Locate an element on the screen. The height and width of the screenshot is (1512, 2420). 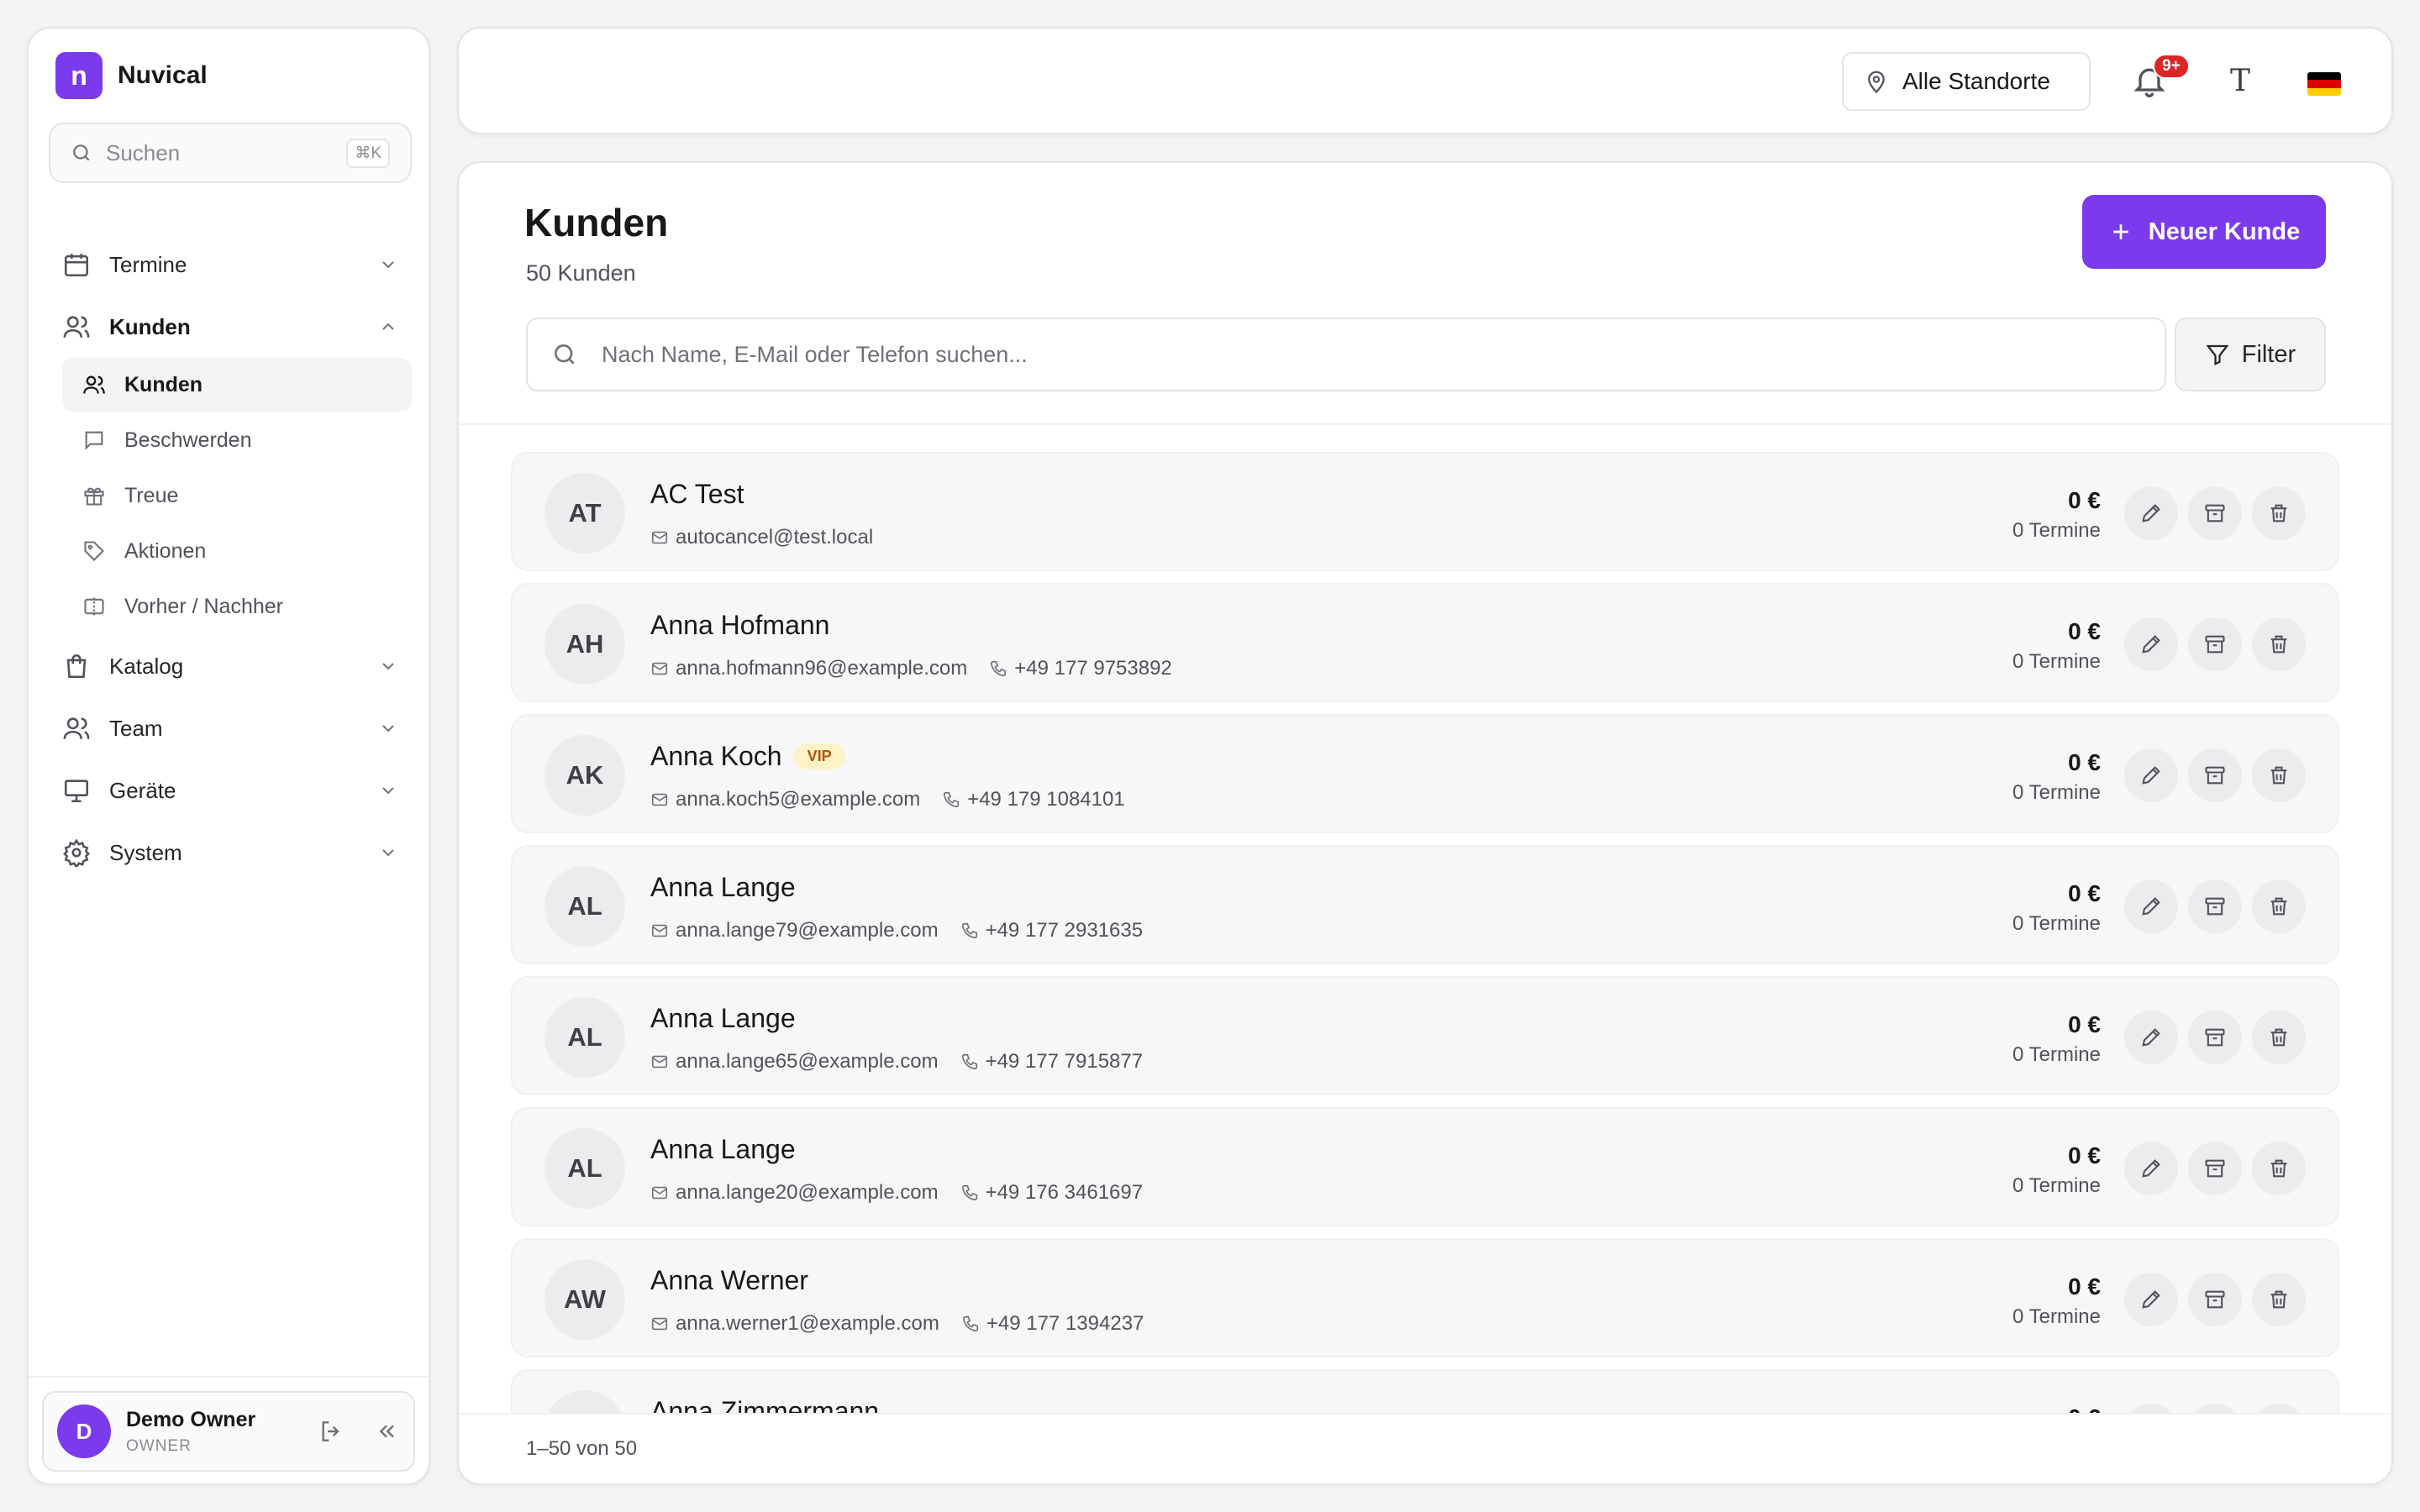
nav-label: Katalog is located at coordinates (146, 666).